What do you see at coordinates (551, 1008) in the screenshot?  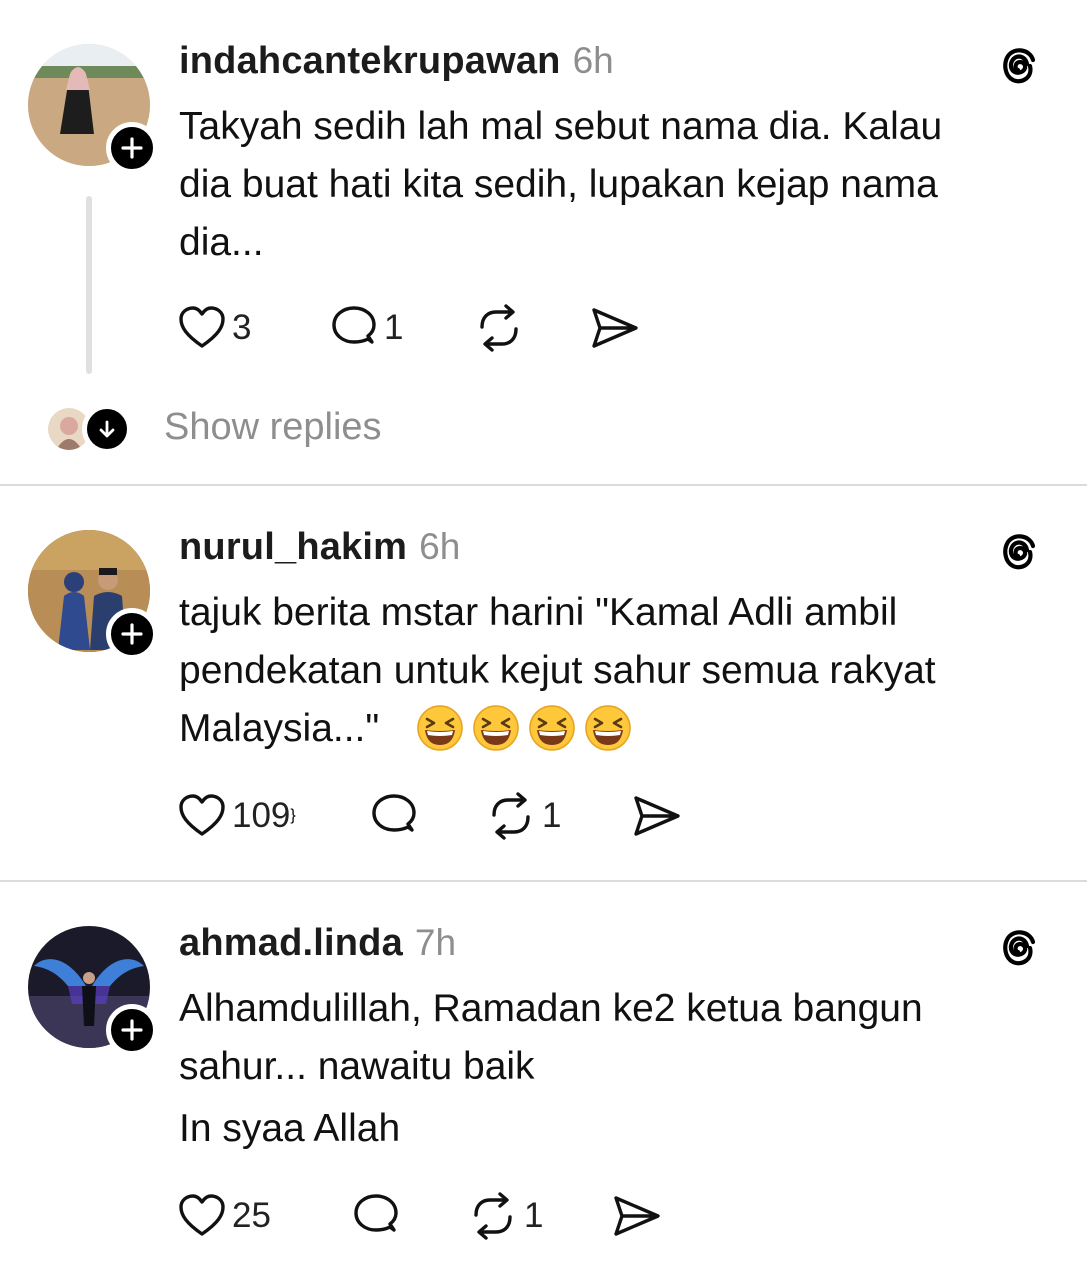 I see `post-text-line: Alhamdulillah, Ramadan ke2 ketua bangun` at bounding box center [551, 1008].